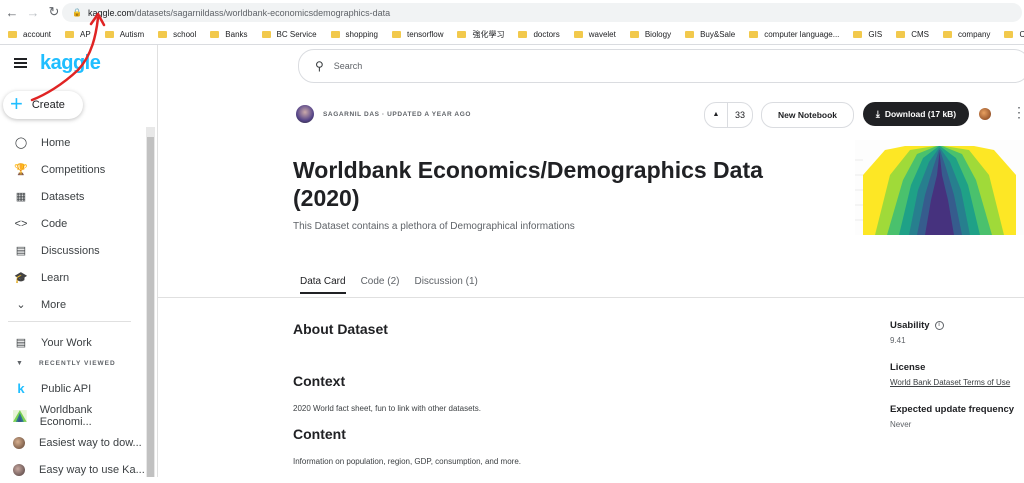 The height and width of the screenshot is (483, 1024). Describe the element at coordinates (21, 143) in the screenshot. I see `compass-icon: ◯` at that location.